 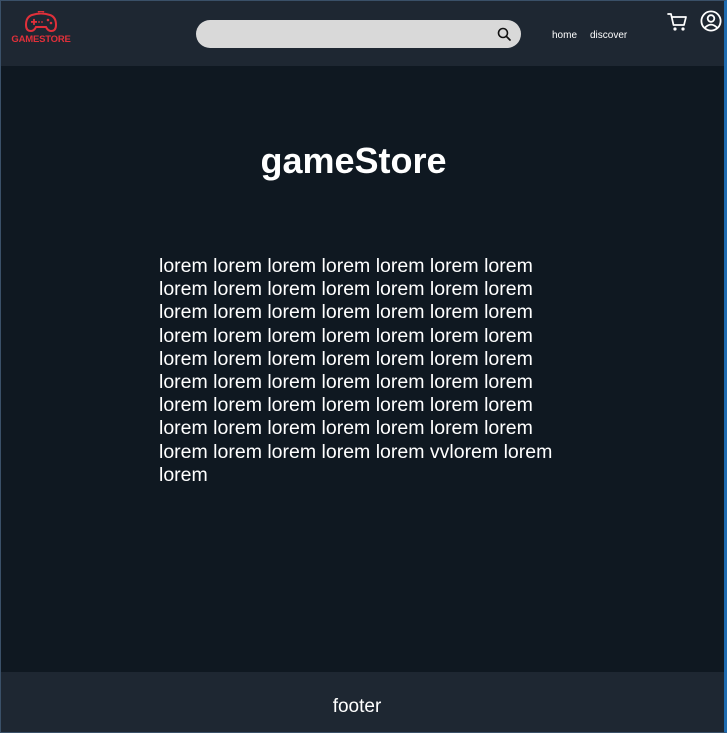 I want to click on gamepad-icon, so click(x=41, y=22).